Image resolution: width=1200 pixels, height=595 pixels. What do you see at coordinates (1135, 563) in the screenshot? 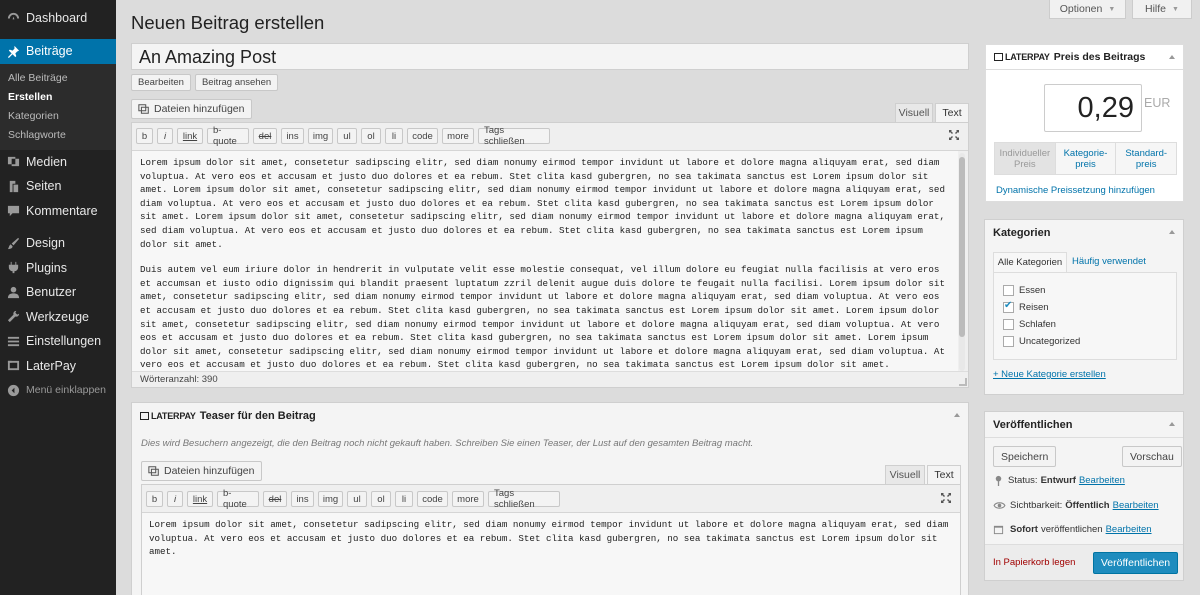
I see `publish-button: Veröffentlichen` at bounding box center [1135, 563].